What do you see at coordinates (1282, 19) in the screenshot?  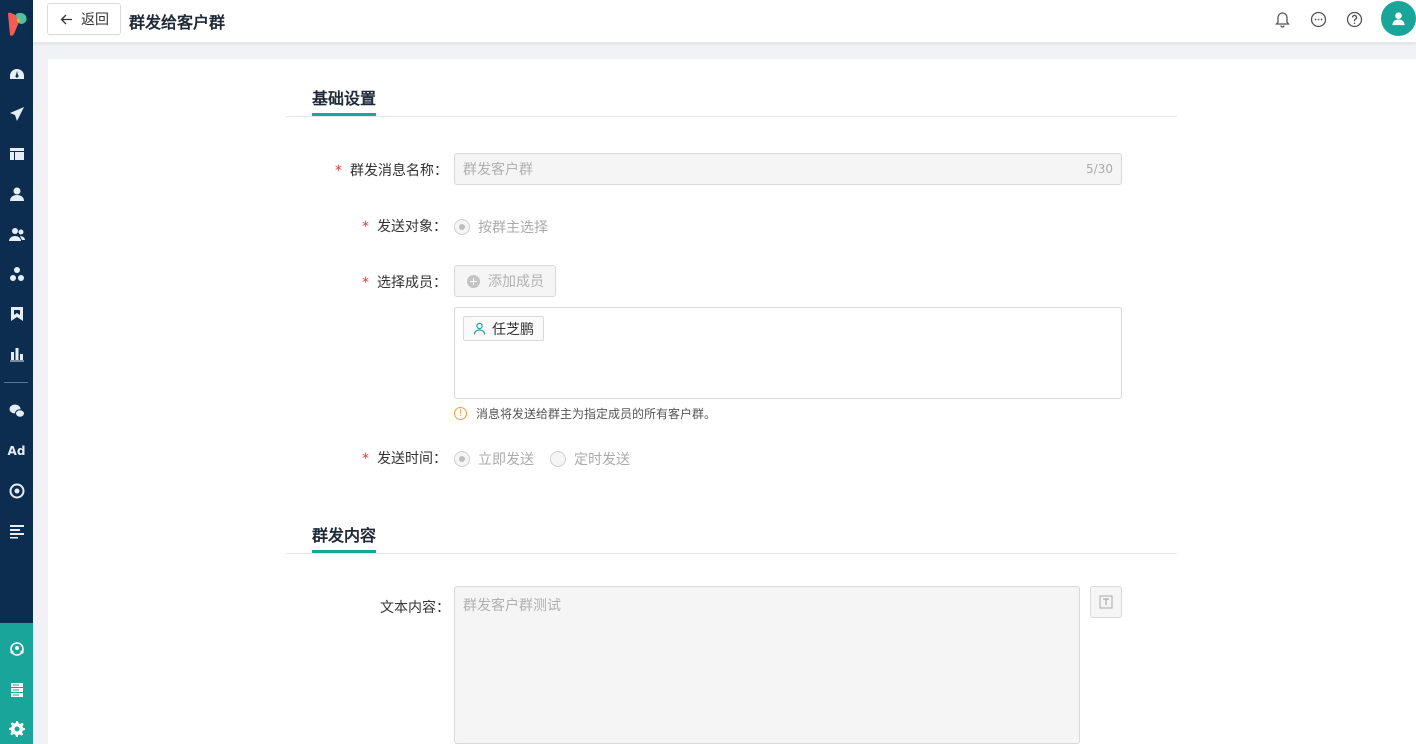 I see `bell-icon` at bounding box center [1282, 19].